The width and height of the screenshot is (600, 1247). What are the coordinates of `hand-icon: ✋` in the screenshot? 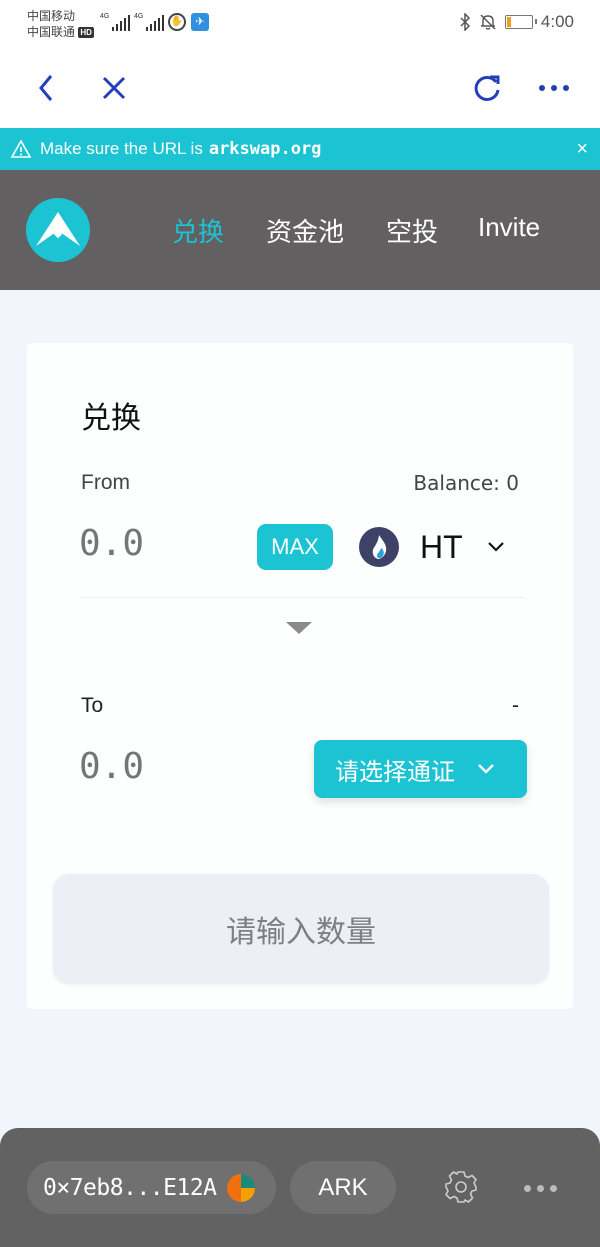 It's located at (177, 22).